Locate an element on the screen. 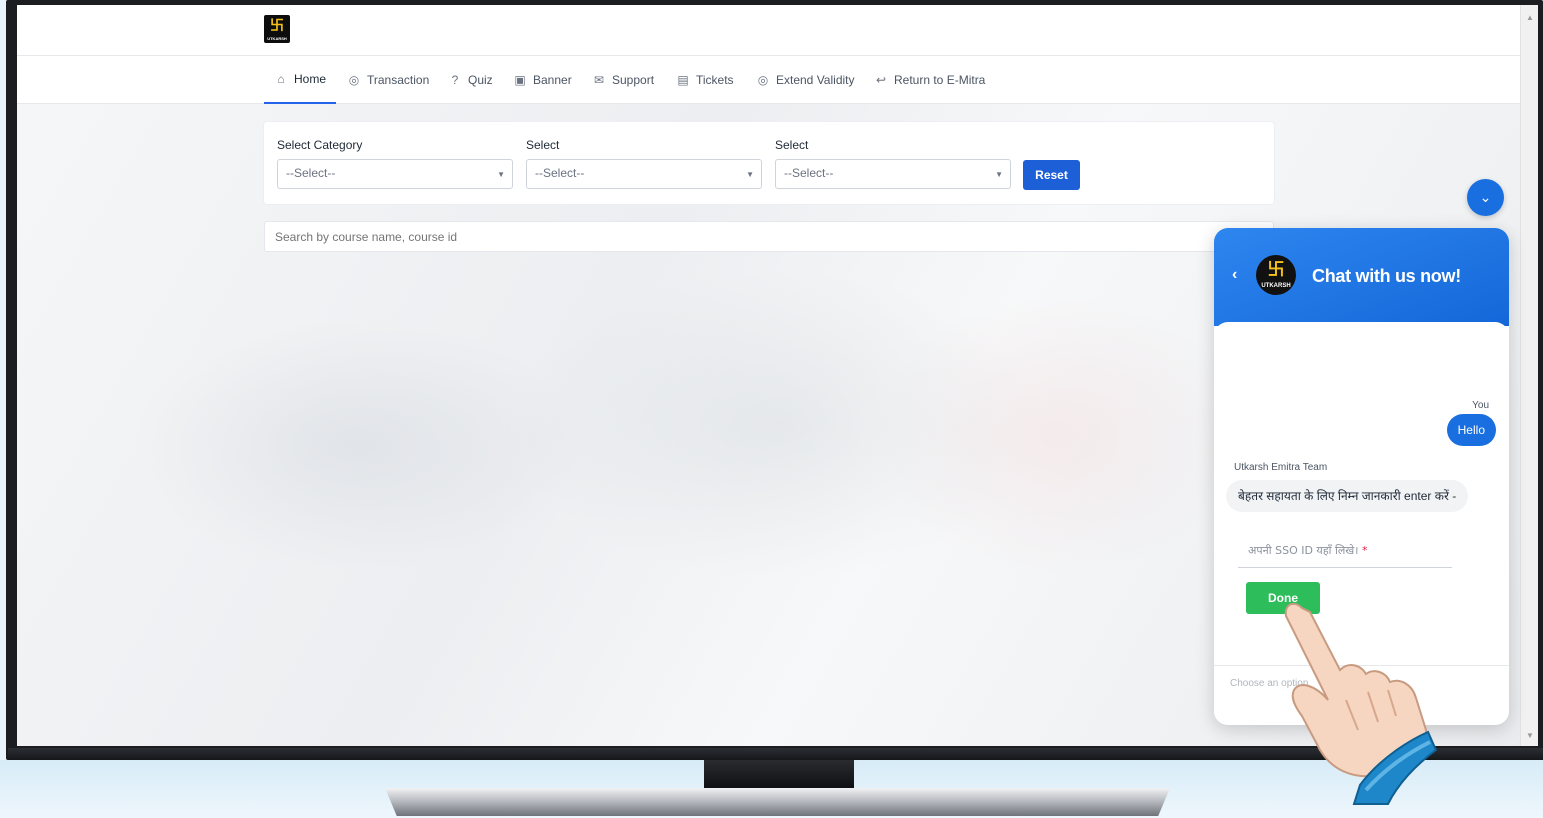 This screenshot has width=1543, height=818. nav-return-emitra: ↩ Return to E-Mitra is located at coordinates (929, 80).